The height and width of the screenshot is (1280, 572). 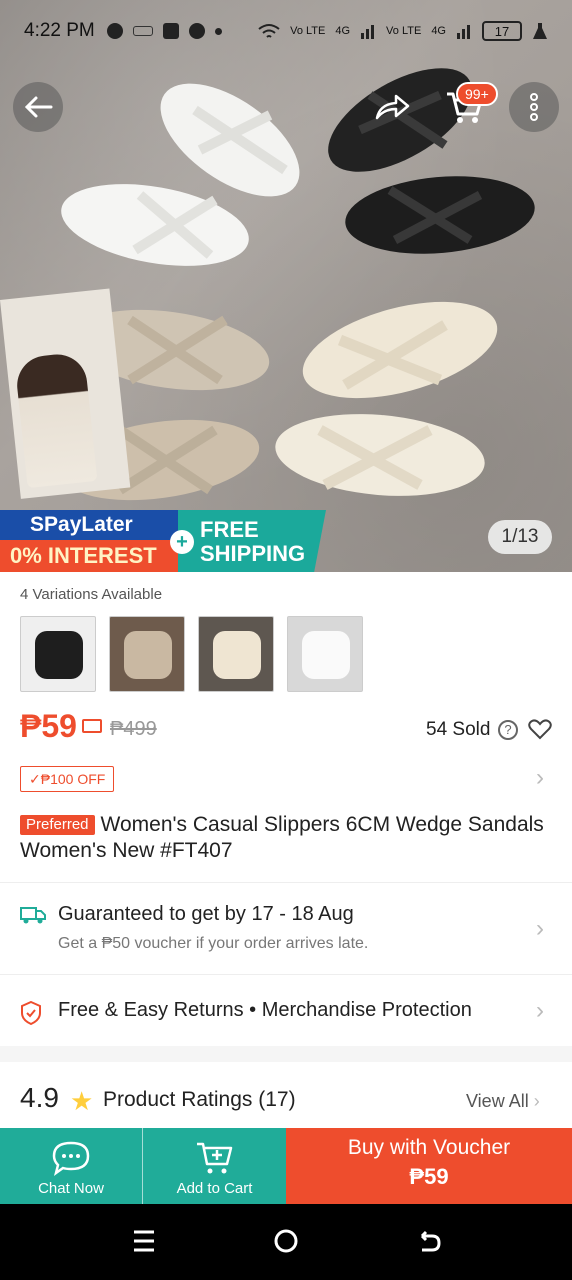 What do you see at coordinates (540, 729) in the screenshot?
I see `heart-icon` at bounding box center [540, 729].